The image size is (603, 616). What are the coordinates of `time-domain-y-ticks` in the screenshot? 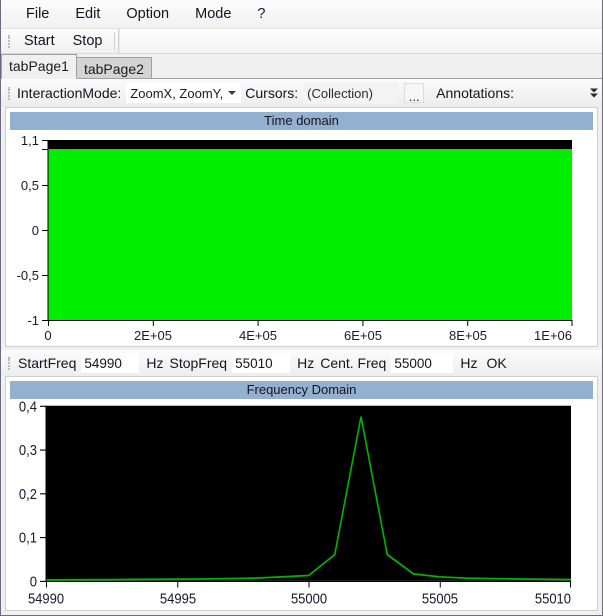 It's located at (45, 230).